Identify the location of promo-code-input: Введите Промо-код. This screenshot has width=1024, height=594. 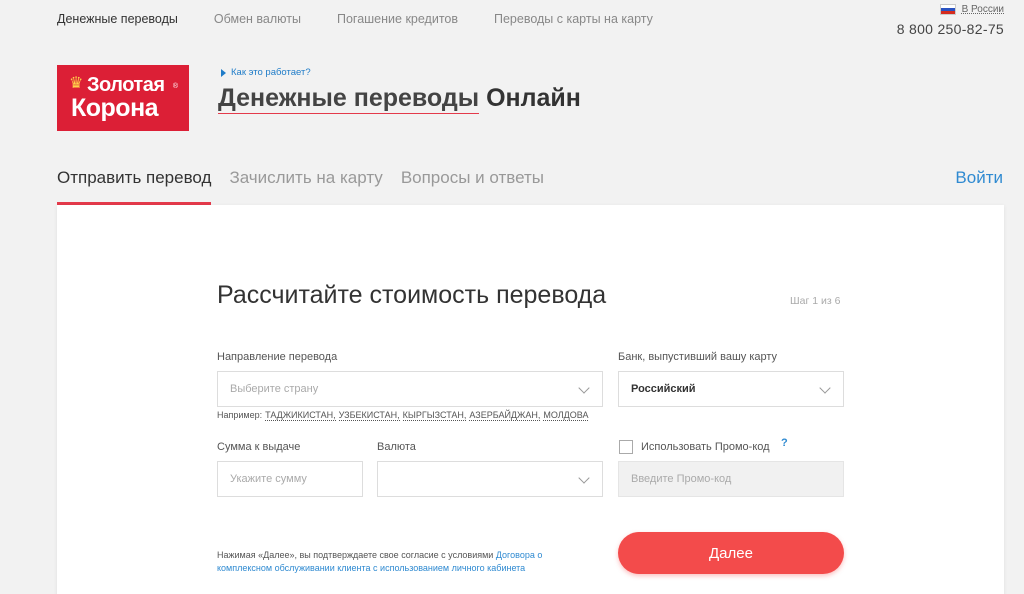
(731, 479).